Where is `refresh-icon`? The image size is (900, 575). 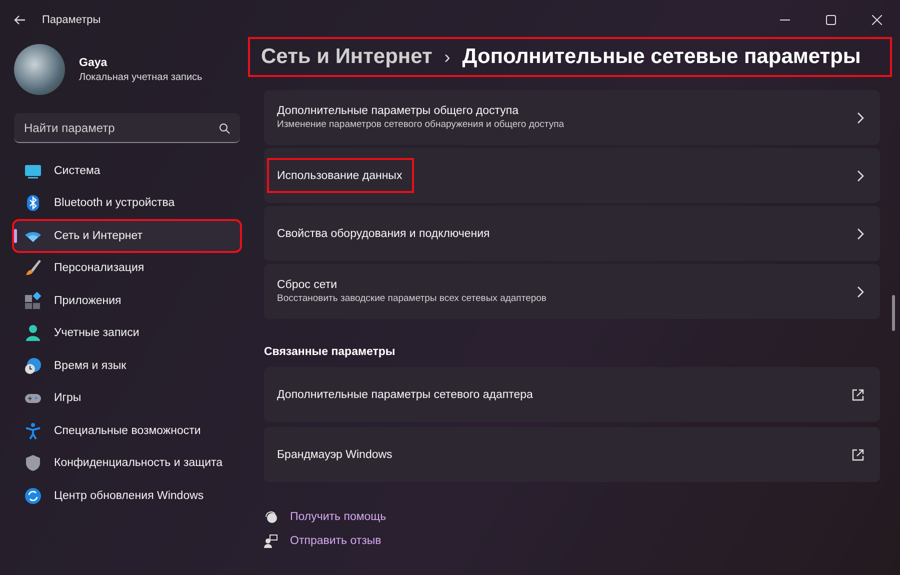
refresh-icon is located at coordinates (33, 495).